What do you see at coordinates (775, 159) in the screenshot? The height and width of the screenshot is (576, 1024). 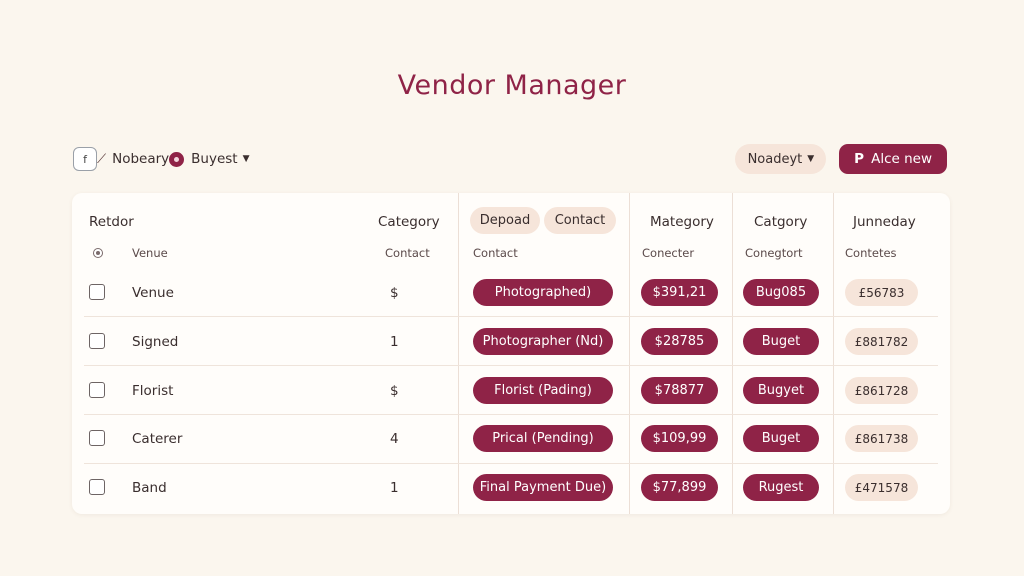 I see `filter-select-label: Noadeyt` at bounding box center [775, 159].